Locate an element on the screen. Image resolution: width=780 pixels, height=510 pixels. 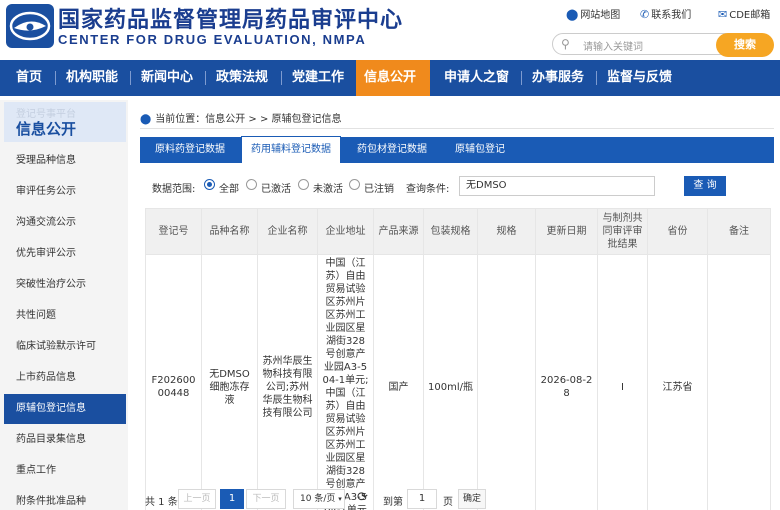
sidebar-item-review-tasks: 审评任务公示 is located at coordinates (65, 192).